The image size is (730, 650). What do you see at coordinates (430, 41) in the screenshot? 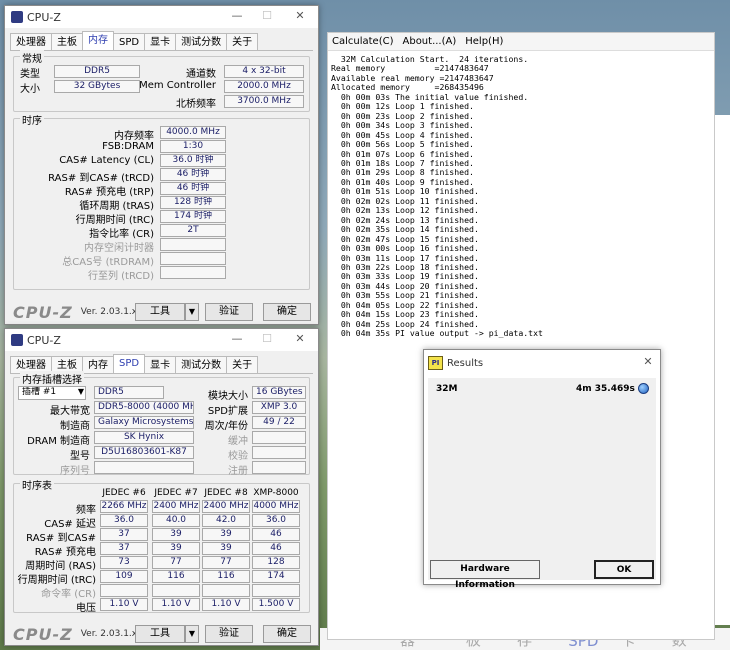
I see `menu-about: About...(A)` at bounding box center [430, 41].